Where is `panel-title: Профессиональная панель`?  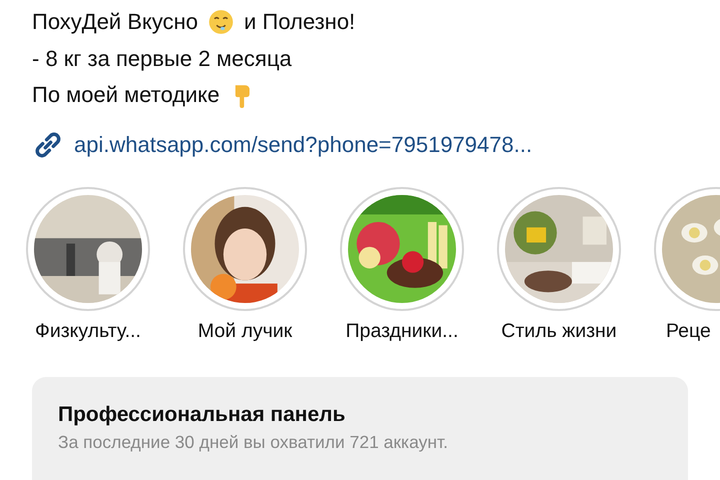 panel-title: Профессиональная панель is located at coordinates (202, 414).